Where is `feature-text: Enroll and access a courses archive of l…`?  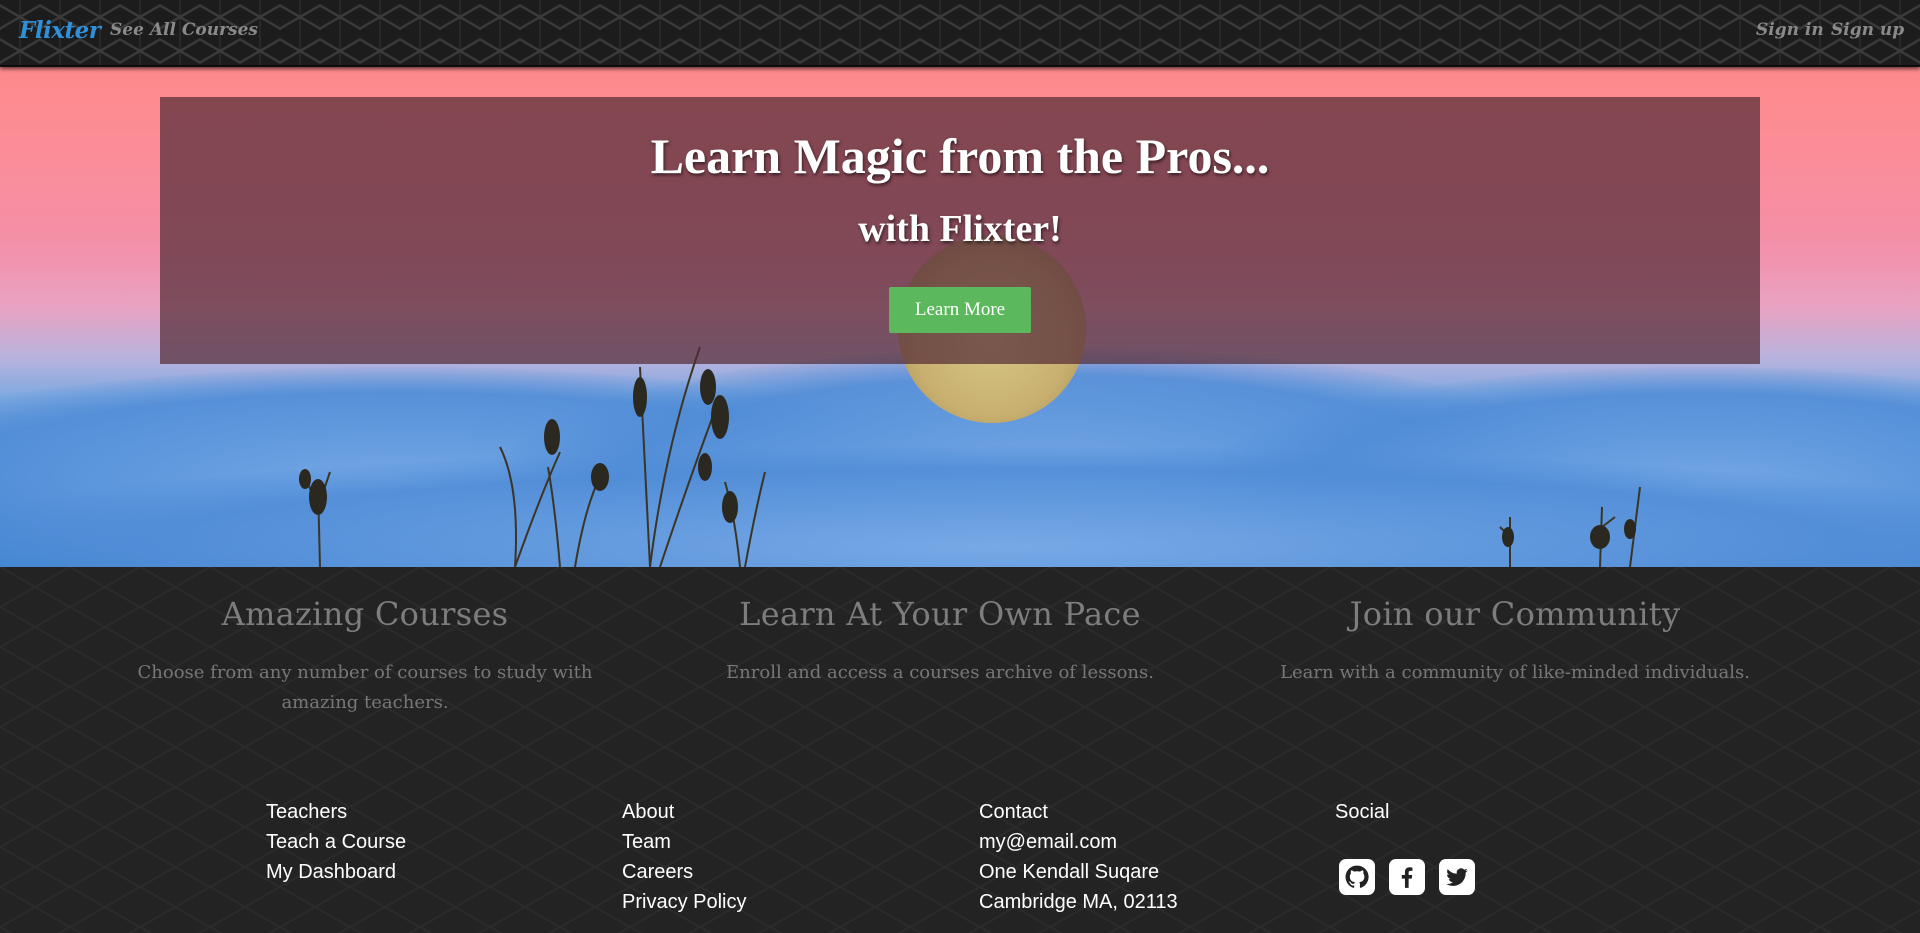
feature-text: Enroll and access a courses archive of l… is located at coordinates (940, 672).